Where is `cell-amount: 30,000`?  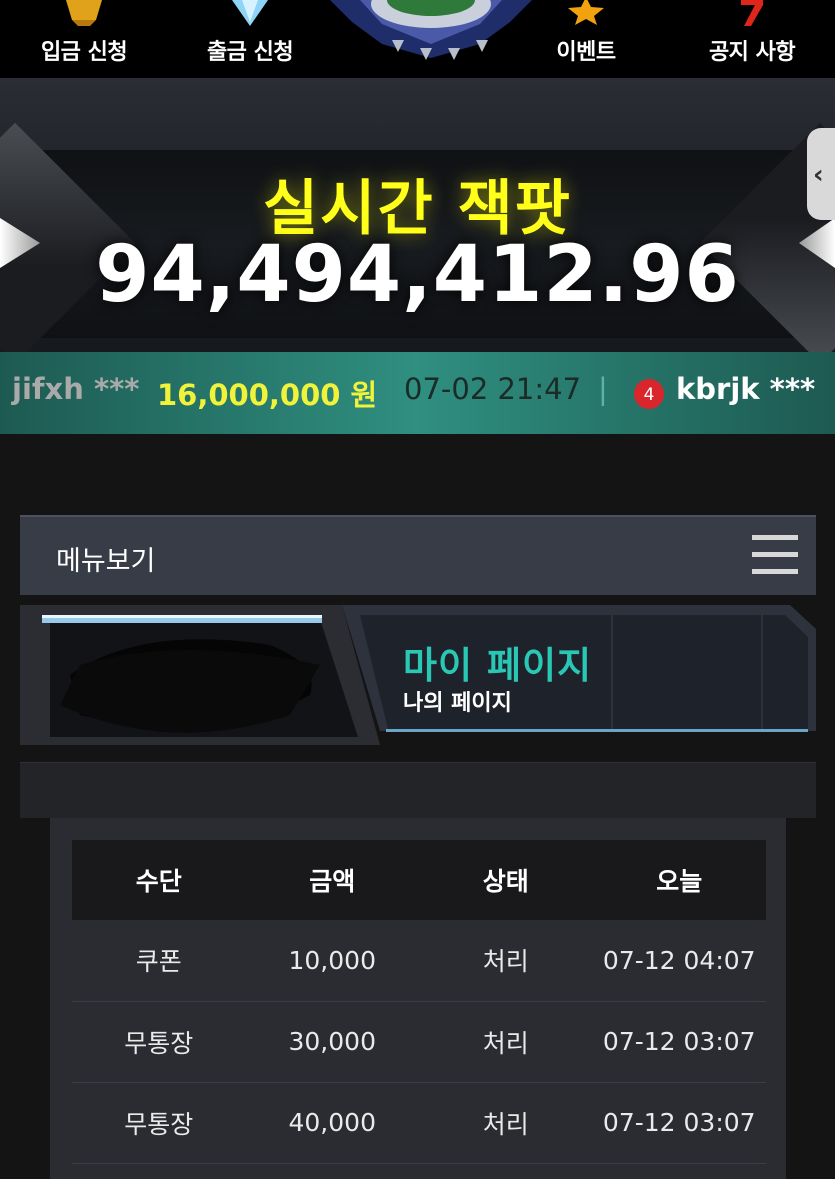 cell-amount: 30,000 is located at coordinates (332, 1042).